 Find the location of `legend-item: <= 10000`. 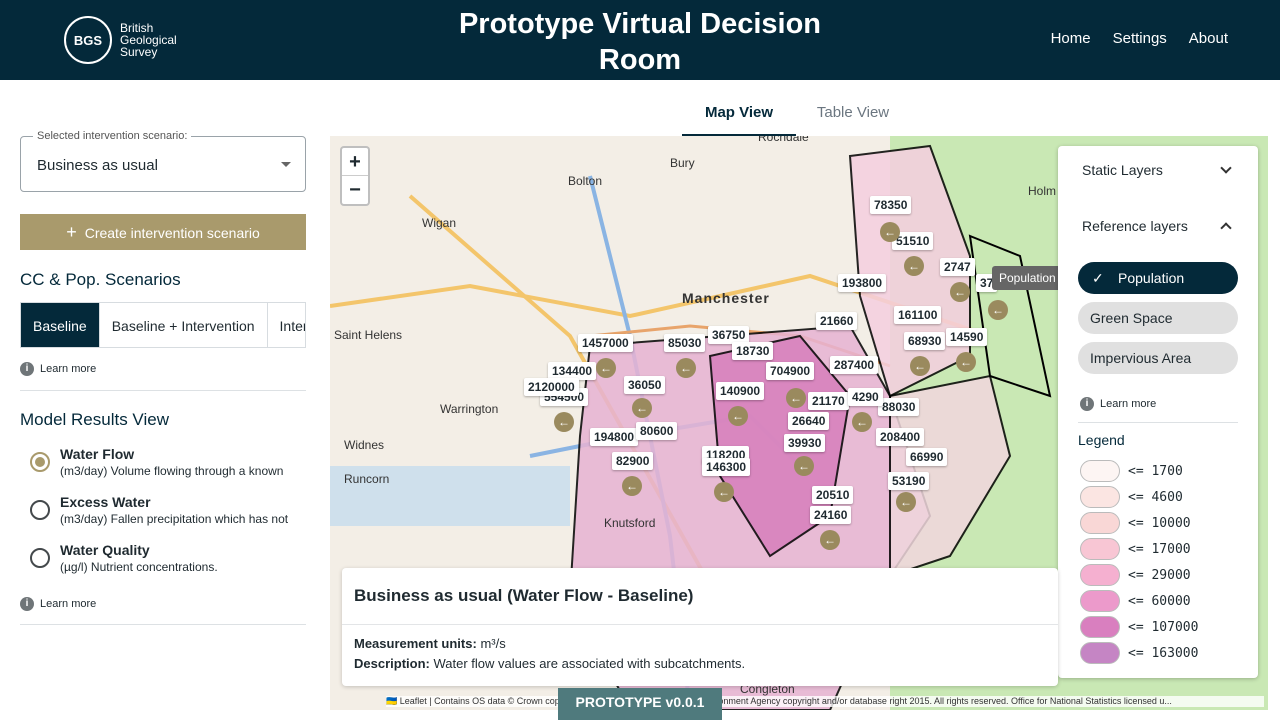

legend-item: <= 10000 is located at coordinates (1135, 523).